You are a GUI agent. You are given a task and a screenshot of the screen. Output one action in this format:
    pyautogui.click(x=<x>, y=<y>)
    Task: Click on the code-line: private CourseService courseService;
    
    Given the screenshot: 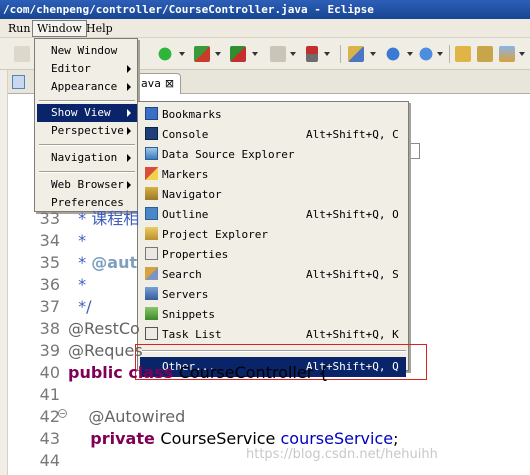 What is the action you would take?
    pyautogui.click(x=233, y=439)
    